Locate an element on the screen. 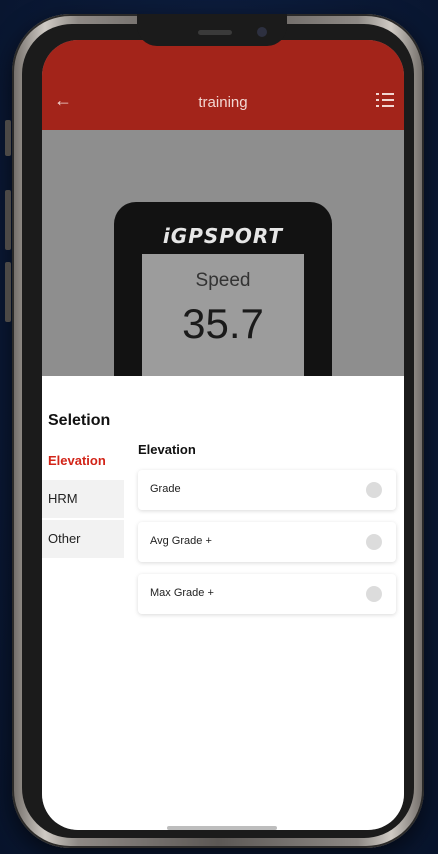 The width and height of the screenshot is (438, 854). device-brand-logo: iGPSPORT is located at coordinates (223, 236).